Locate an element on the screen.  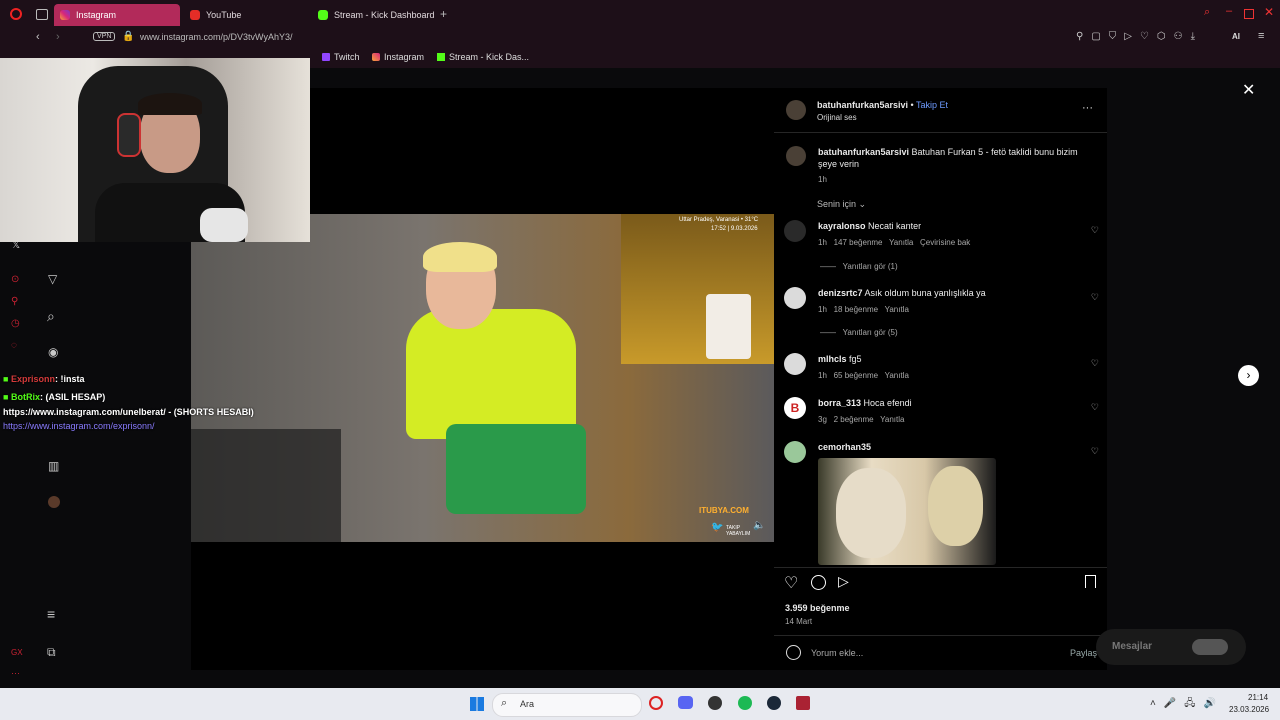
close-window-icon: ✕ is located at coordinates (1269, 12).